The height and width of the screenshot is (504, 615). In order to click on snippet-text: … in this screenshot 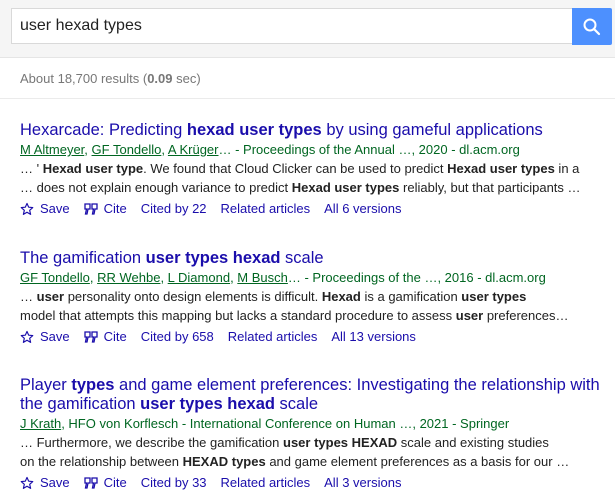, I will do `click(28, 296)`.